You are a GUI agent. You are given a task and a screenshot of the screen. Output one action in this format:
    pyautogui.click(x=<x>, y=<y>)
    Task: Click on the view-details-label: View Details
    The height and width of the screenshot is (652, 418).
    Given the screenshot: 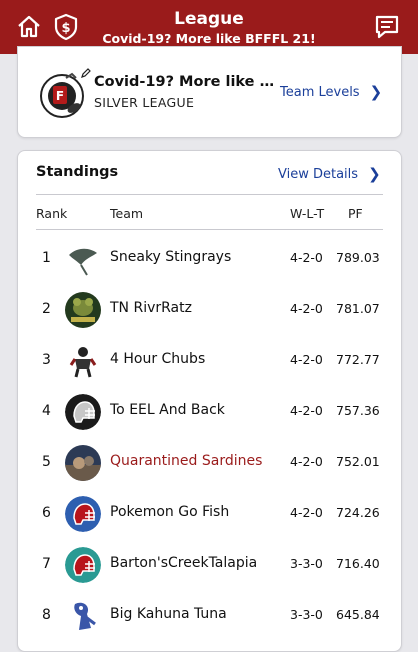 What is the action you would take?
    pyautogui.click(x=318, y=174)
    